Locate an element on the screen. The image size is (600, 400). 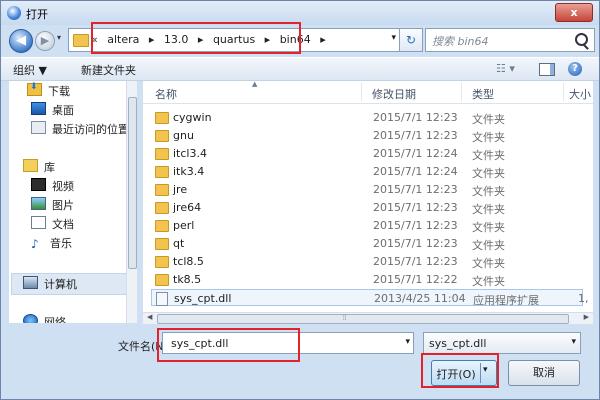
file-type-select: sys_cpt.dll ▾ is located at coordinates (502, 343).